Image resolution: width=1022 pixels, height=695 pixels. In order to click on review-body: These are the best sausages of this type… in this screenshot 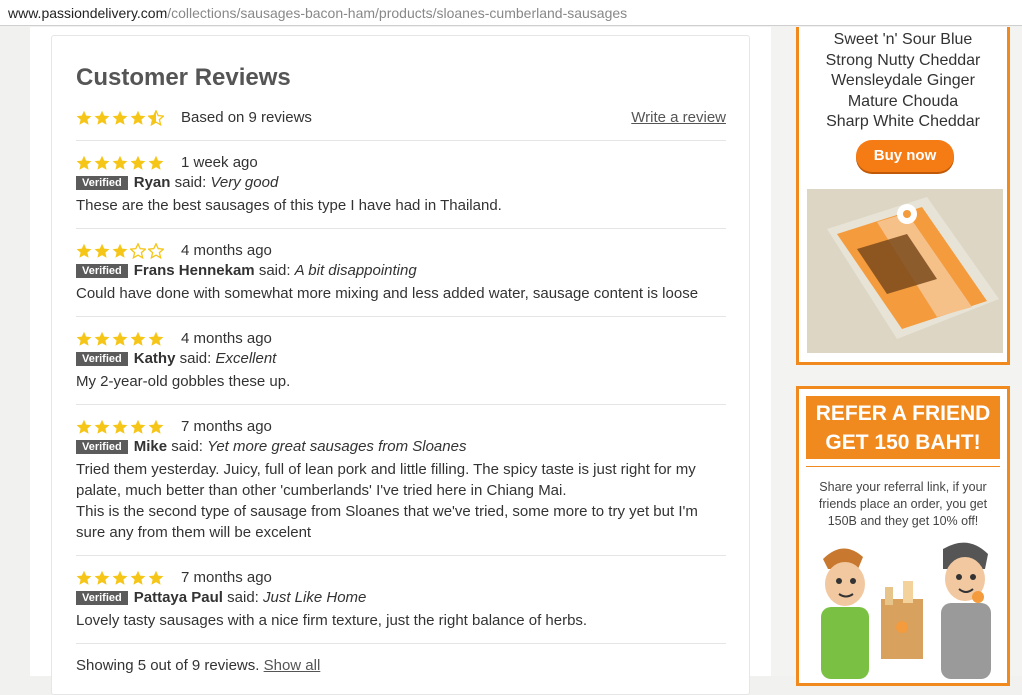, I will do `click(401, 205)`.